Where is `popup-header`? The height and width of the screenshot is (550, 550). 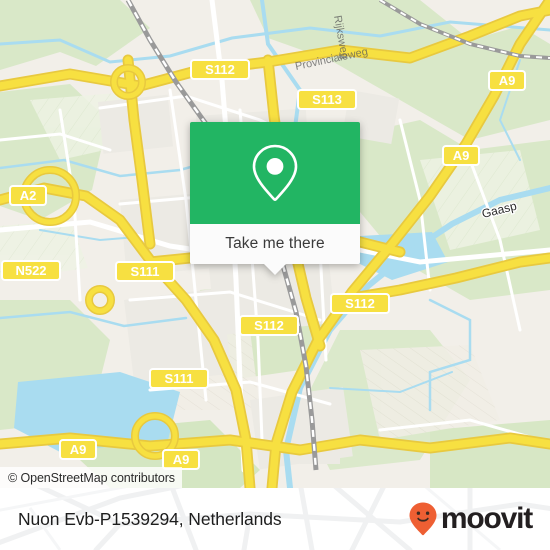 popup-header is located at coordinates (275, 173).